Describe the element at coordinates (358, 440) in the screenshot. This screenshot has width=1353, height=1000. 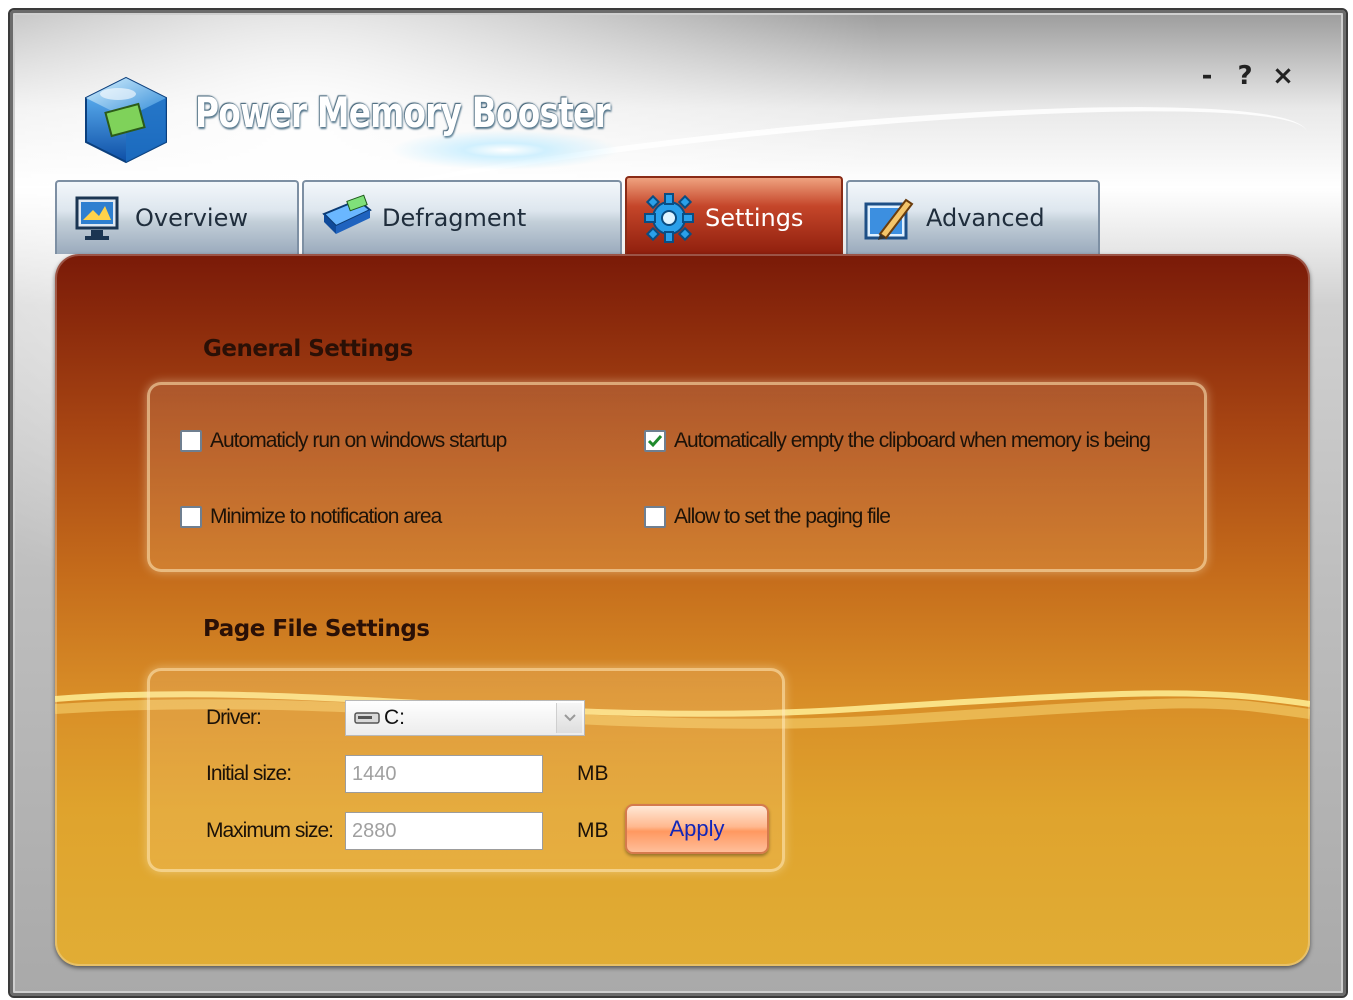
I see `auto-startup-label: Automaticly run on windows startup` at that location.